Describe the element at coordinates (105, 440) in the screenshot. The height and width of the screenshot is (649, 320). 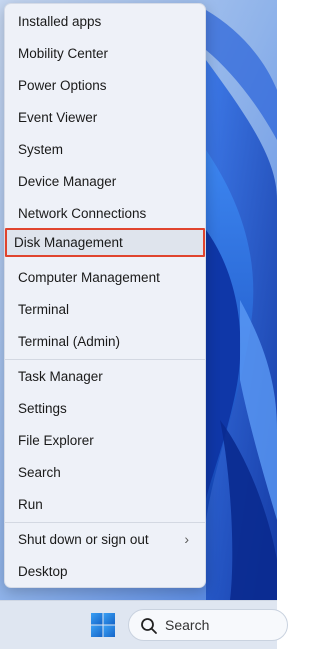
I see `menu-item-file-explorer: File Explorer` at that location.